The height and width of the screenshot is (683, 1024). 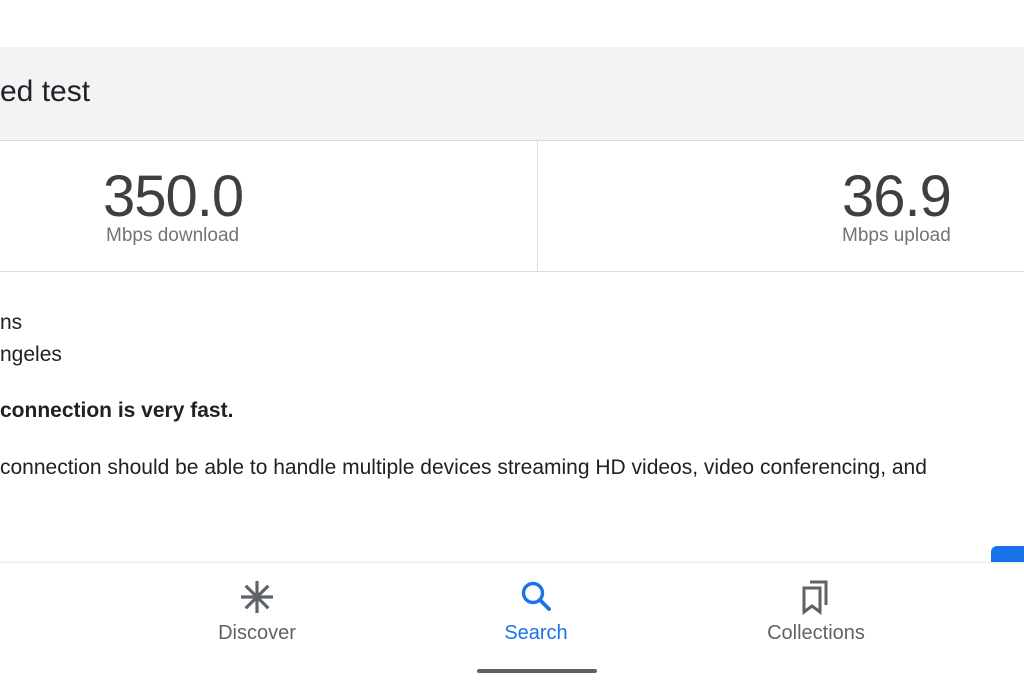 I want to click on nav-item-search: Search, so click(x=536, y=617).